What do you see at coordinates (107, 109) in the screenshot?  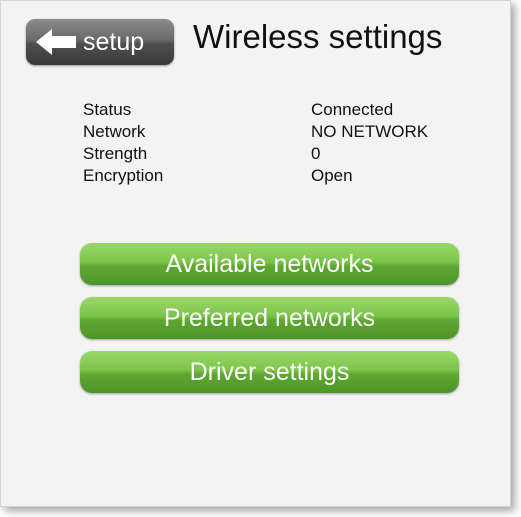 I see `status-key: Status` at bounding box center [107, 109].